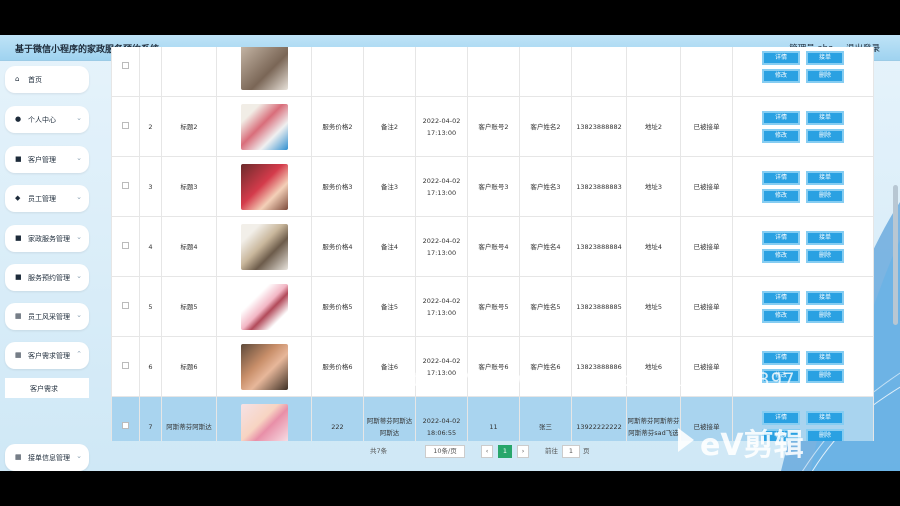  I want to click on service-icon: ■, so click(18, 238).